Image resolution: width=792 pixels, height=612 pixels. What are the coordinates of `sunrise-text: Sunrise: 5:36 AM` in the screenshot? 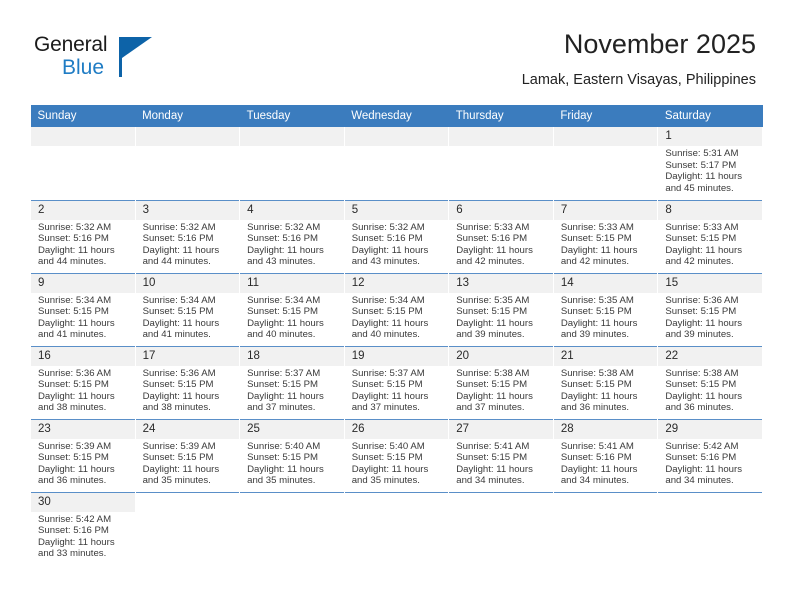 It's located at (702, 300).